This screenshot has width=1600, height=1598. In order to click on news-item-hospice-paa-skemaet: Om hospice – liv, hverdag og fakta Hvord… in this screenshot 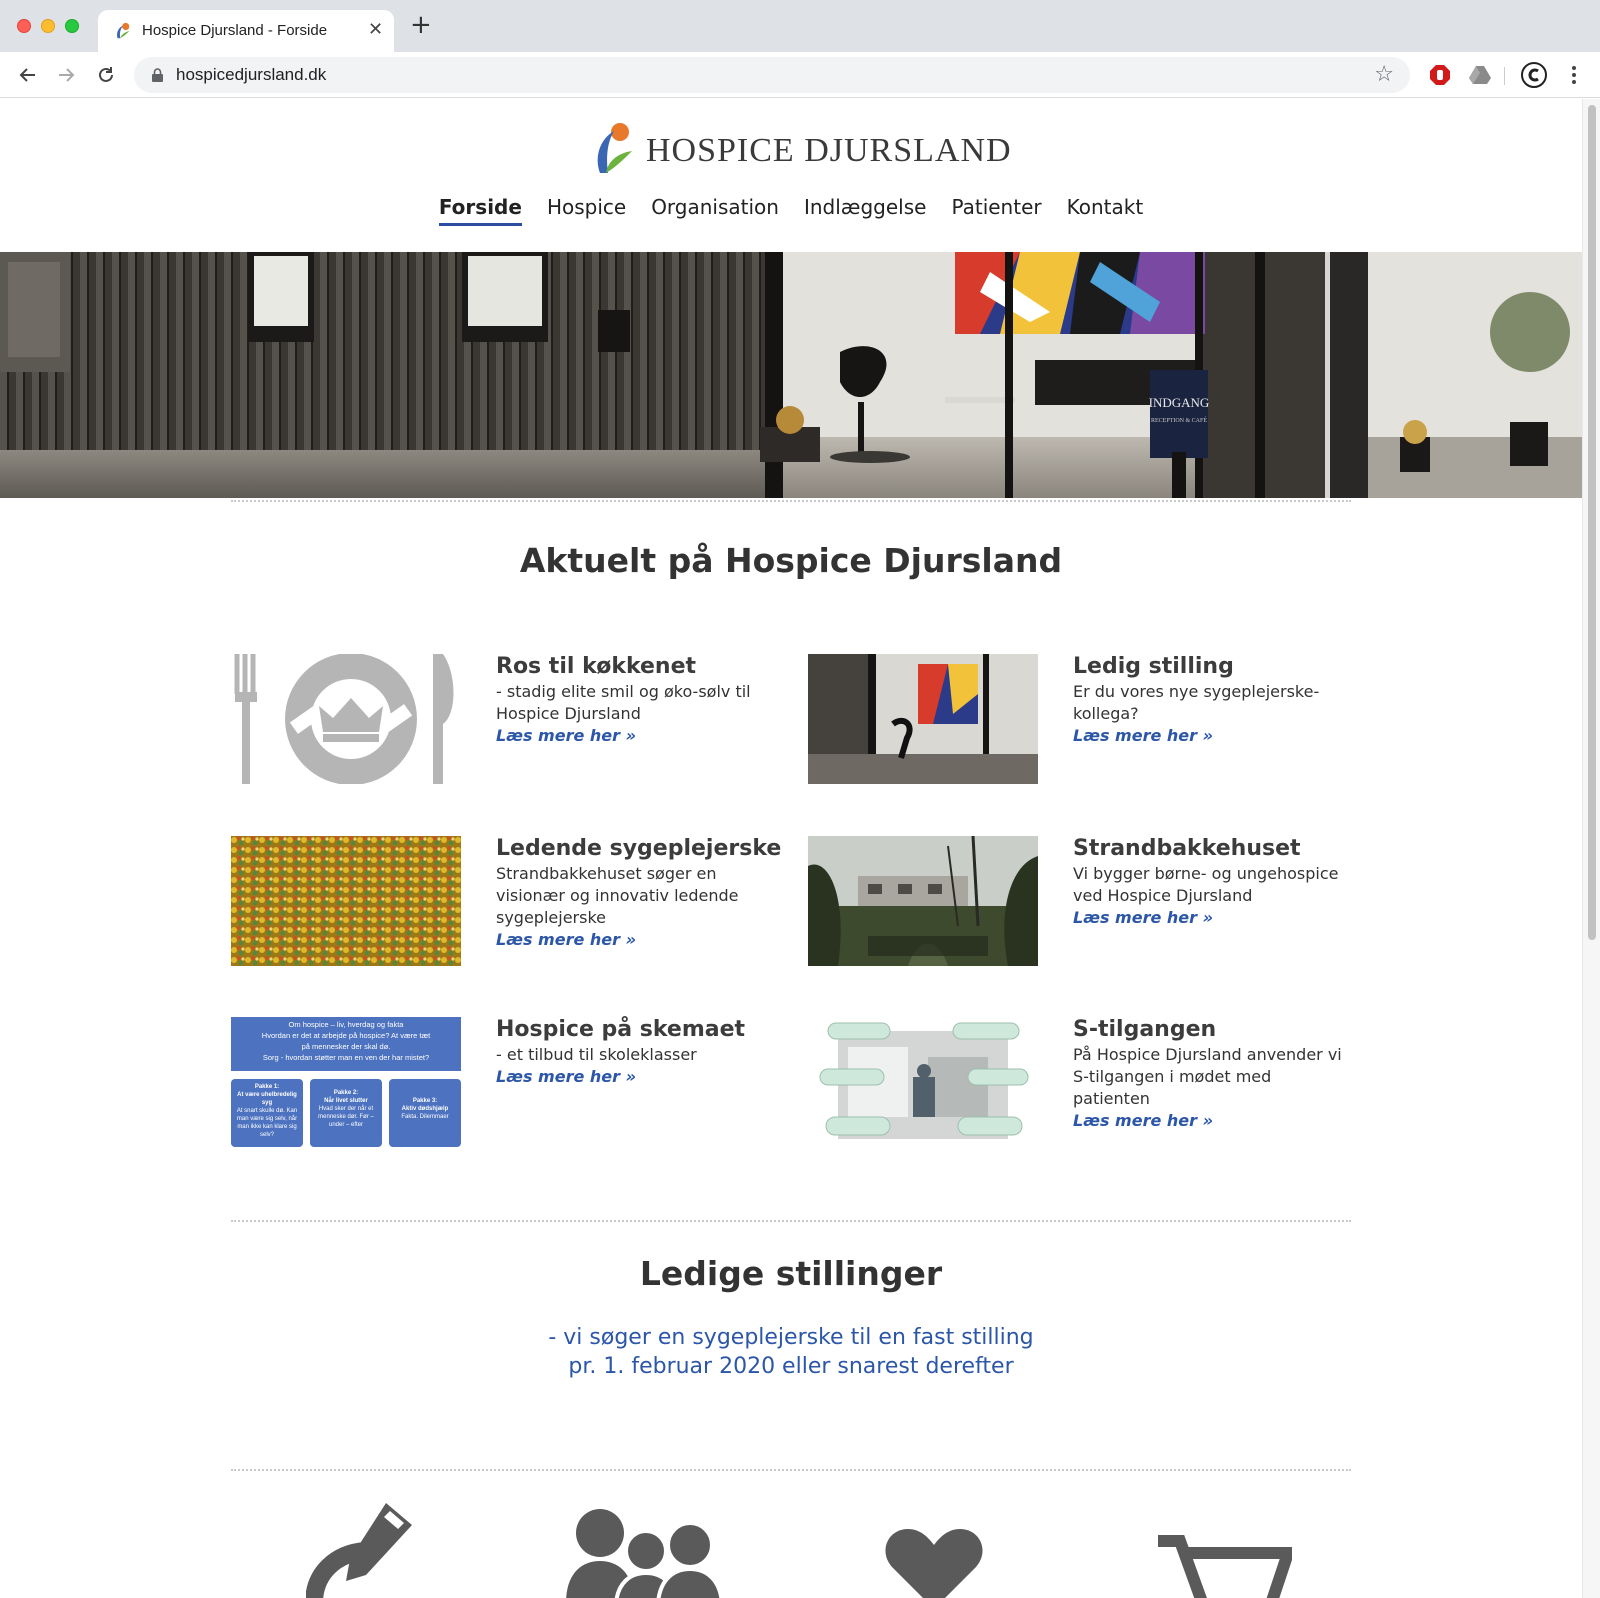, I will do `click(501, 1083)`.